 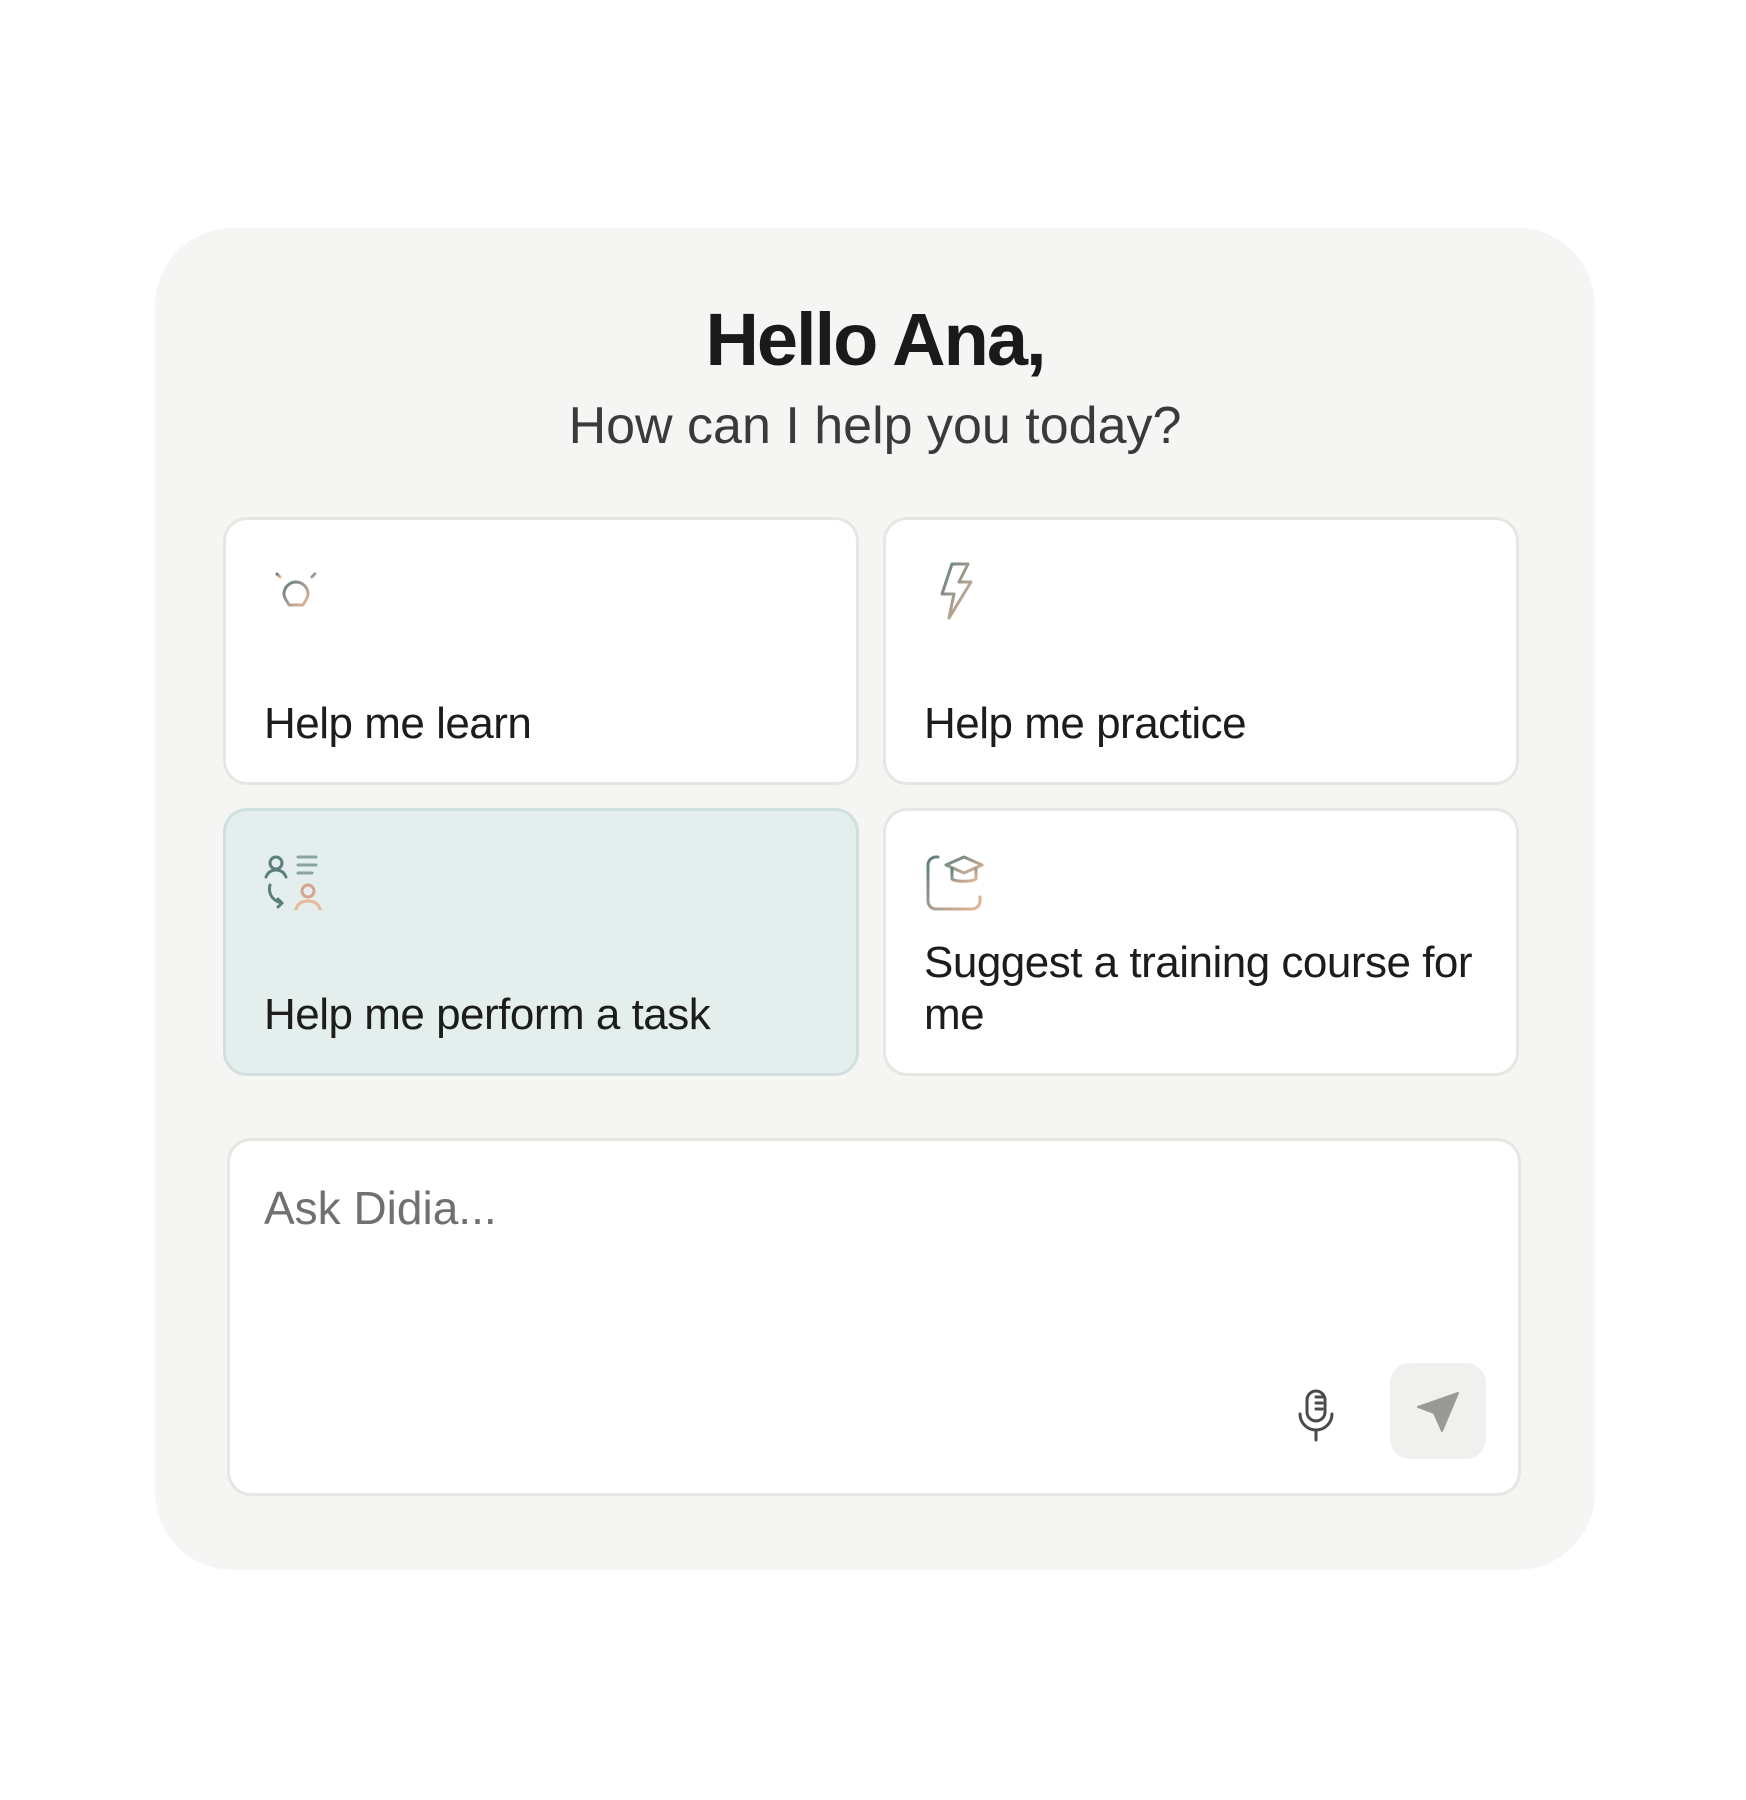 I want to click on card-help-me-learn: Help me learn, so click(x=541, y=651).